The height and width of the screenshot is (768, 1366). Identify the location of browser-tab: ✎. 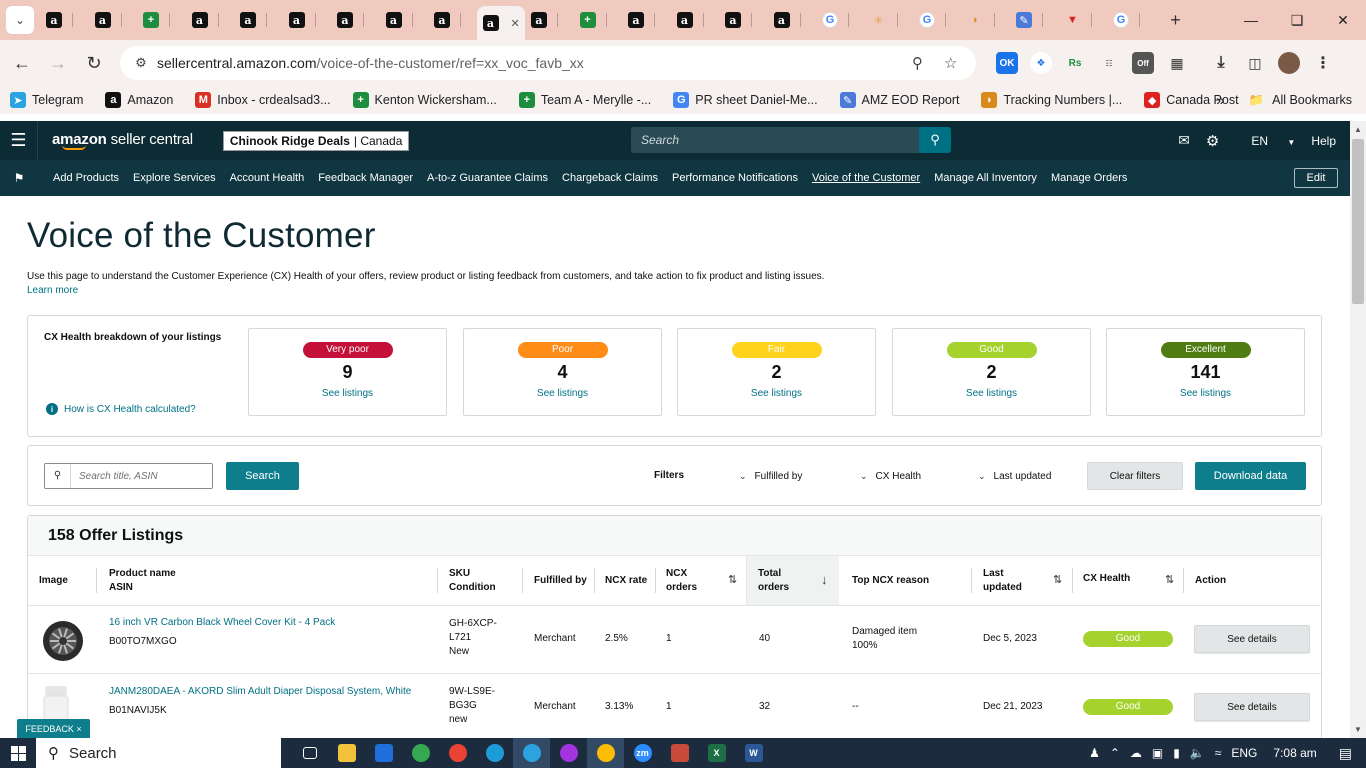
(1034, 20).